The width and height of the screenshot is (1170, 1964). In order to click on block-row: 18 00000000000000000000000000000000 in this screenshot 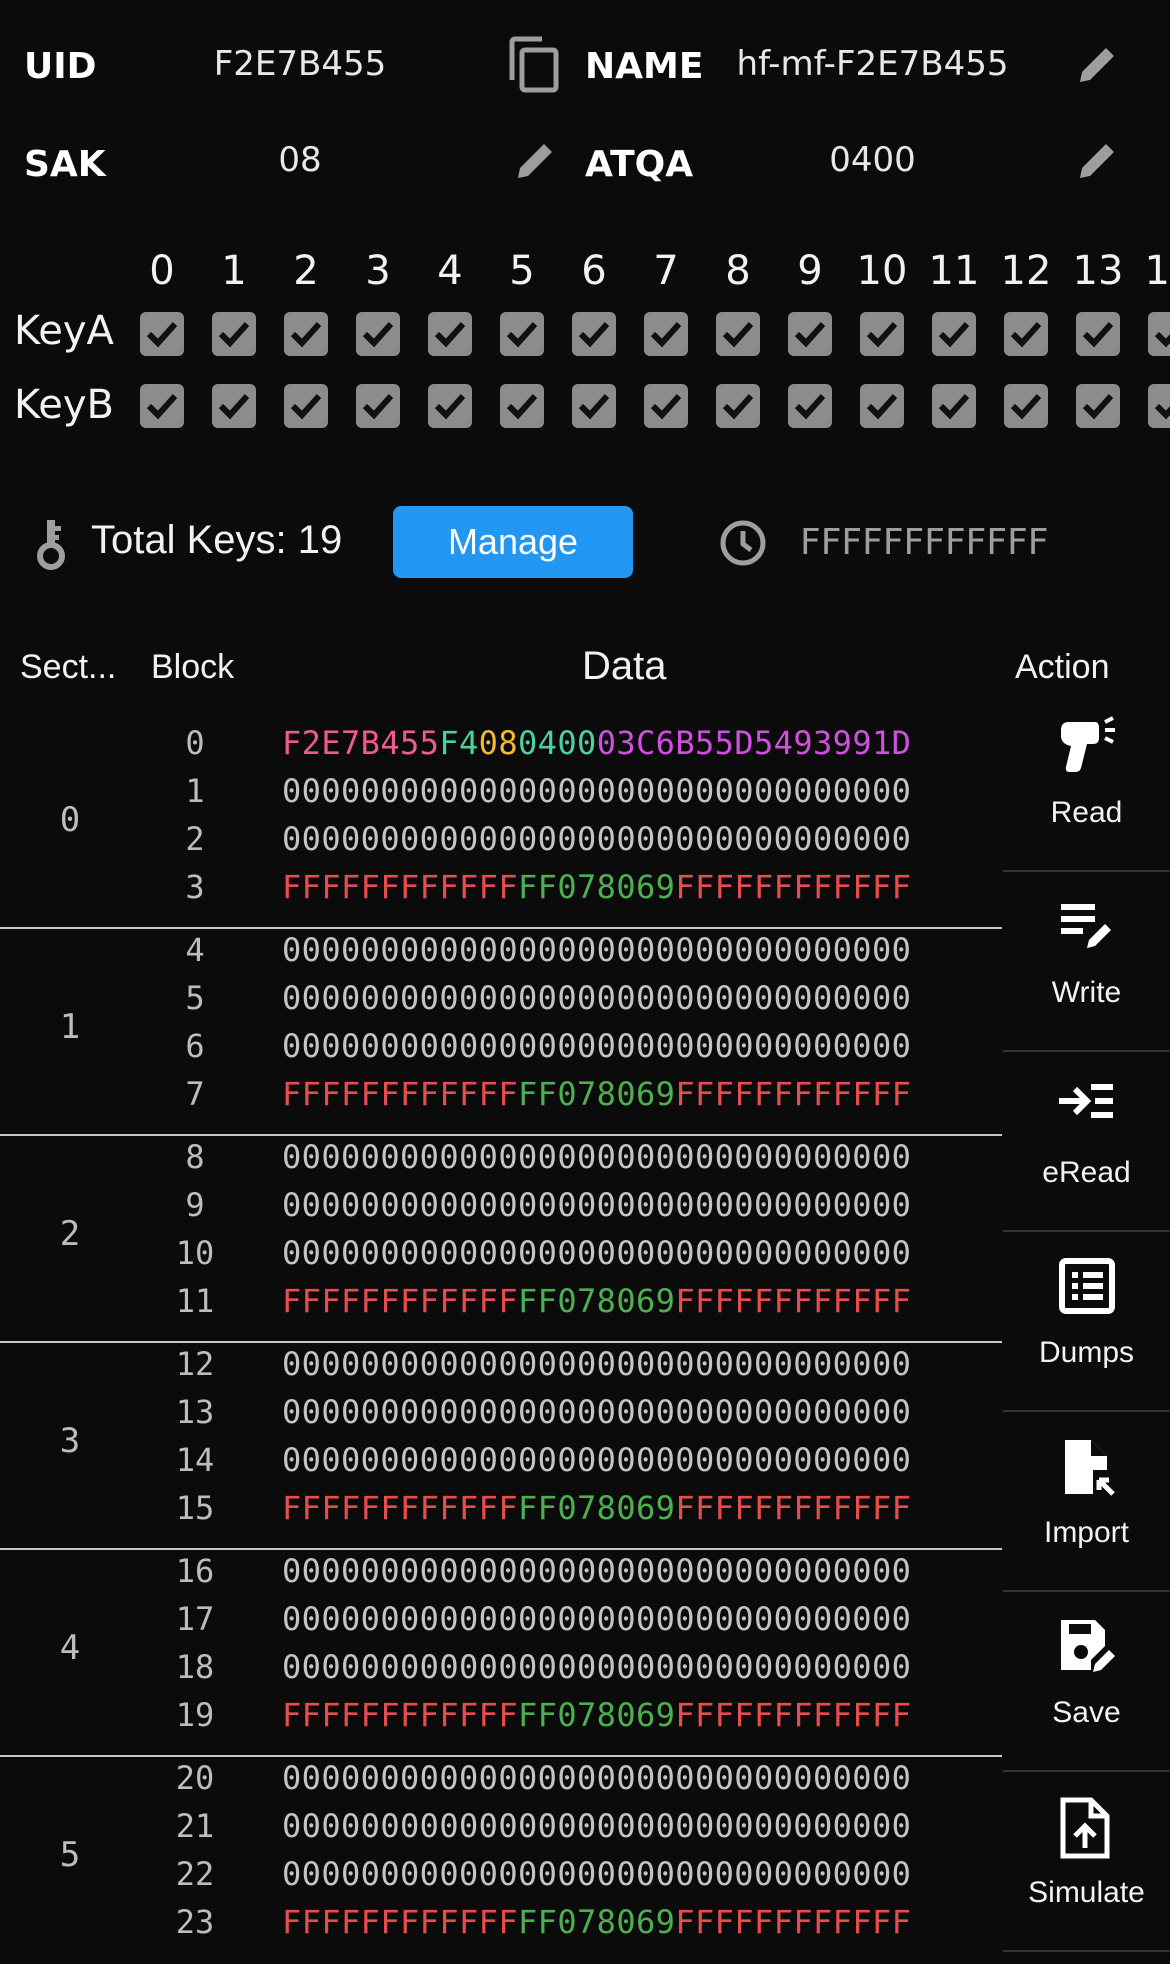, I will do `click(501, 1672)`.